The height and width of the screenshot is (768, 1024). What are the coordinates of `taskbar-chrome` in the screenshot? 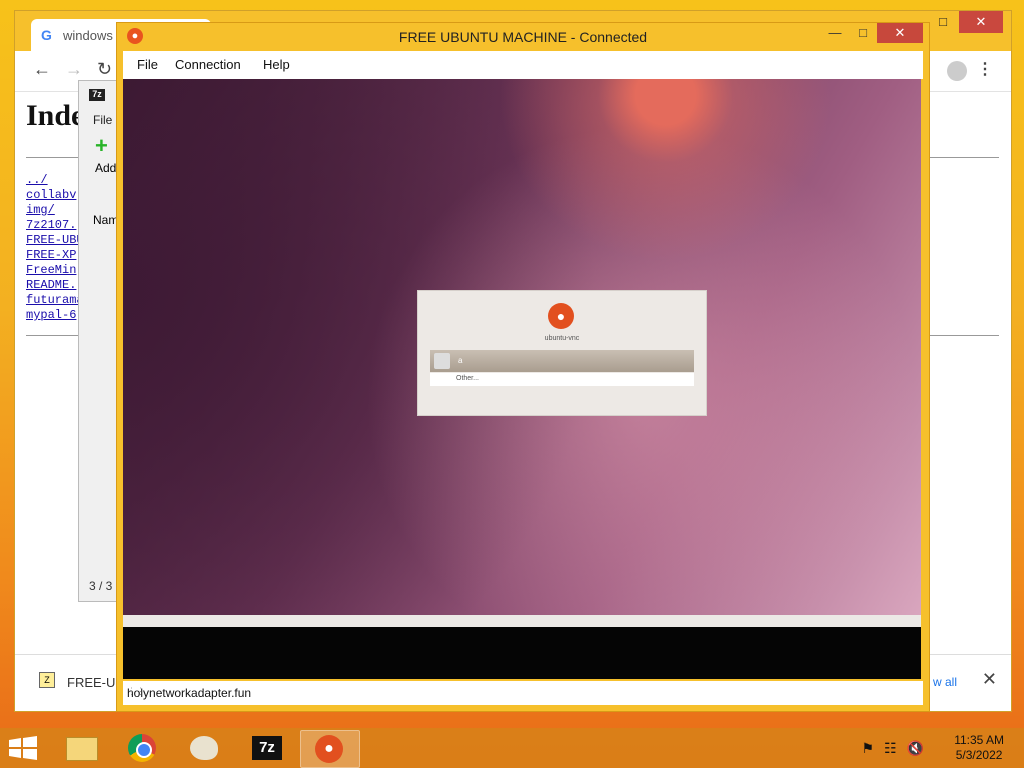 It's located at (143, 748).